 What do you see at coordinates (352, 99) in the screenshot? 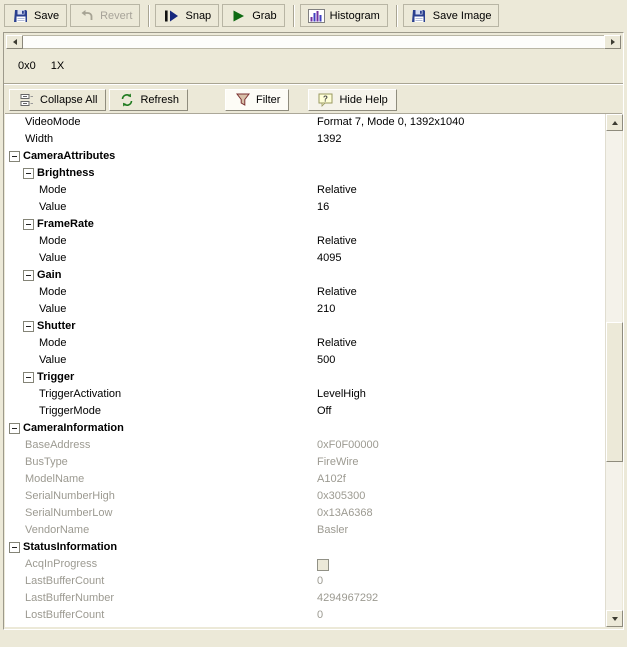
I see `hide-help-button: ? Hide Help` at bounding box center [352, 99].